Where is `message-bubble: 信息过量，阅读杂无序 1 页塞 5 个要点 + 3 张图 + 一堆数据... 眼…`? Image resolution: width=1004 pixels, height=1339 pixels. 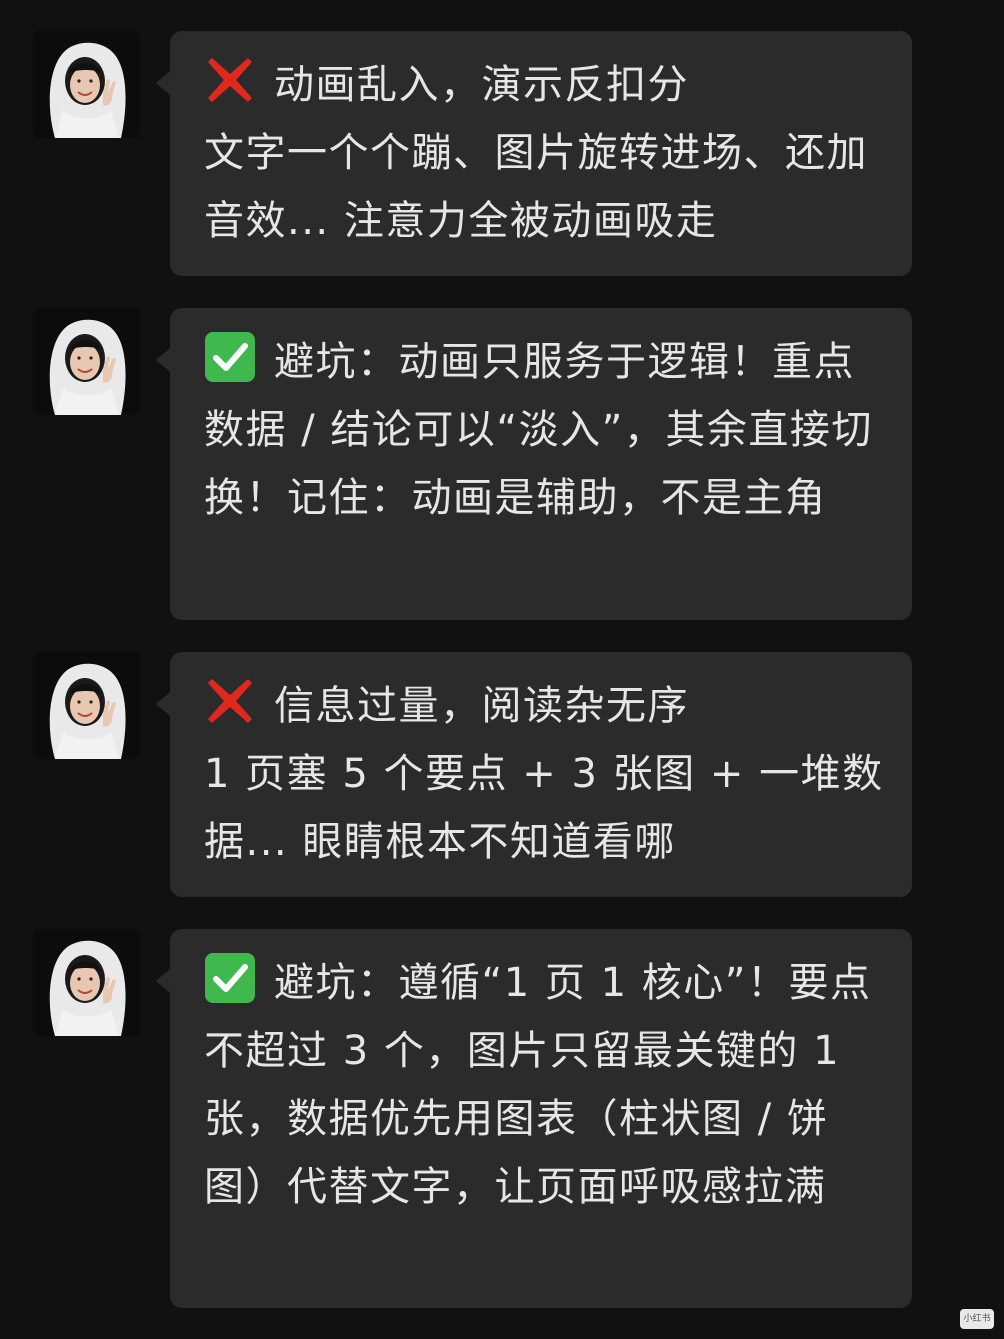 message-bubble: 信息过量，阅读杂无序 1 页塞 5 个要点 + 3 张图 + 一堆数据... 眼… is located at coordinates (534, 774).